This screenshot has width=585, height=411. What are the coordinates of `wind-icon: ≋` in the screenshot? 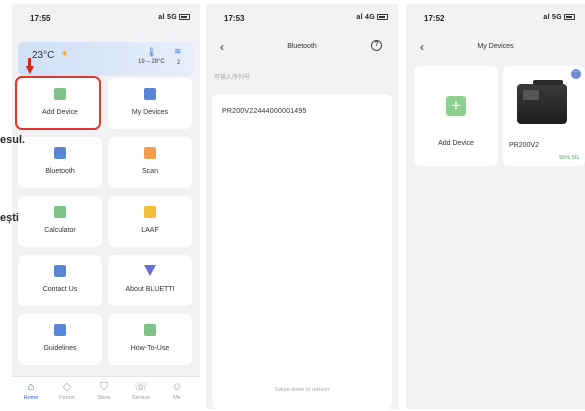 It's located at (178, 51).